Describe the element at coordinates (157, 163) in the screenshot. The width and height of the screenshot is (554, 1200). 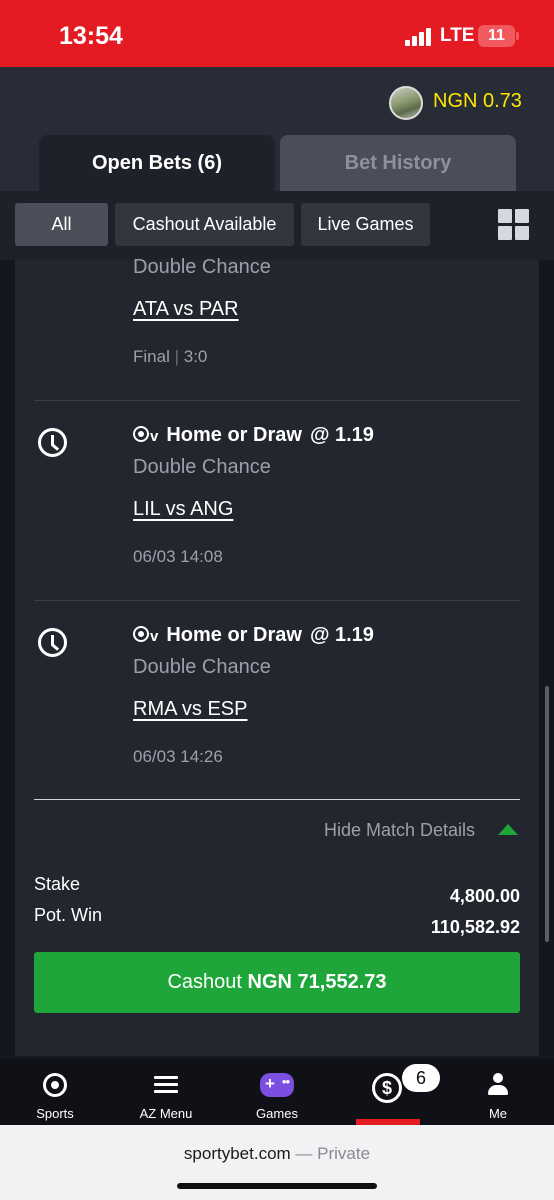
I see `tab-open-bets: Open Bets (6)` at that location.